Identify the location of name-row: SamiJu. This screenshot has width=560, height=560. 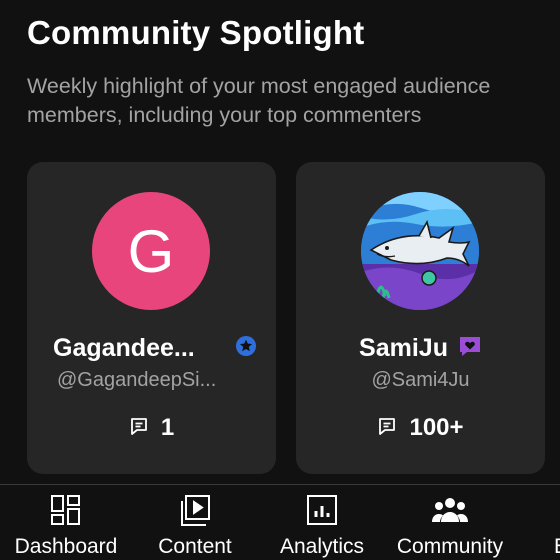
(420, 348).